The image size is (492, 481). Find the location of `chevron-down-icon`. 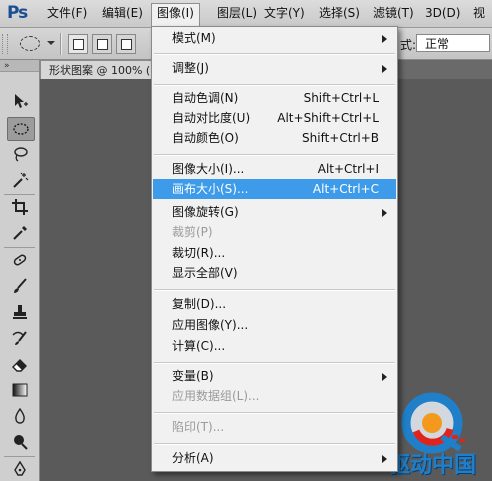

chevron-down-icon is located at coordinates (51, 43).